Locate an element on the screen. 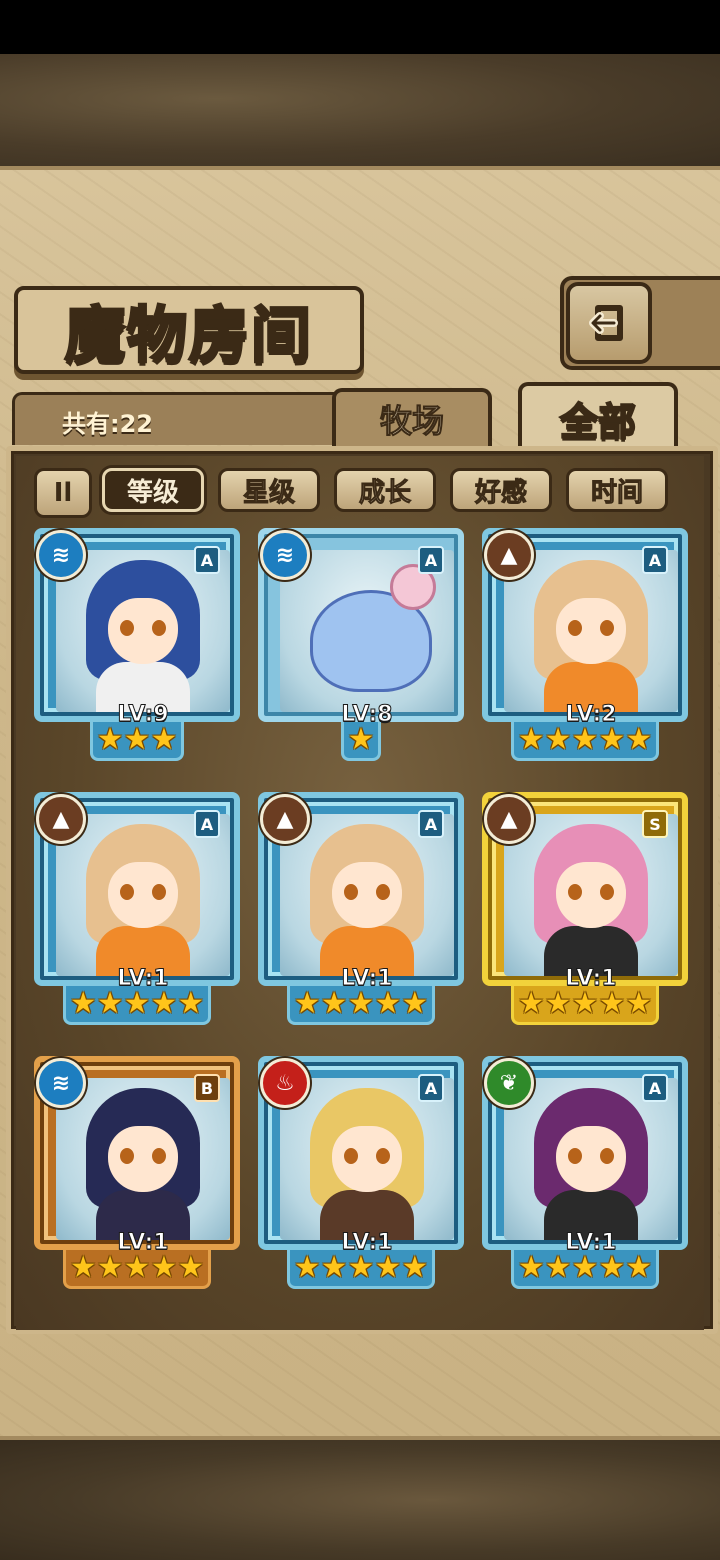 The height and width of the screenshot is (1560, 720). sort-order-toggle: Il is located at coordinates (63, 493).